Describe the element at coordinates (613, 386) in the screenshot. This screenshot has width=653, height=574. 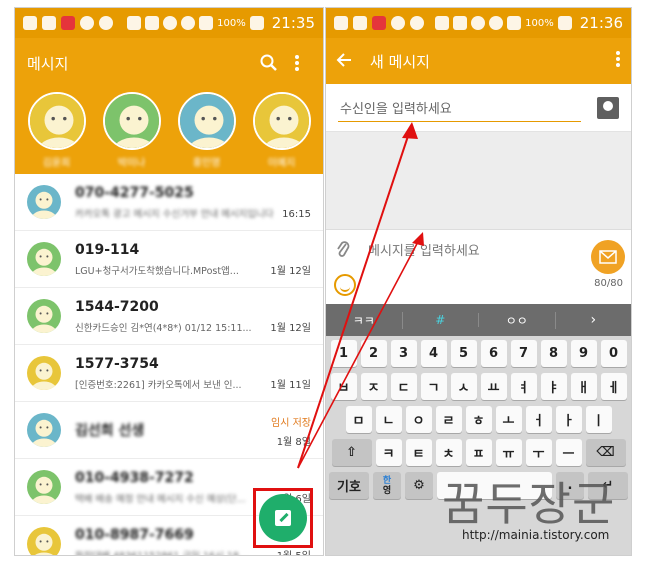
I see `key: ㅔ` at that location.